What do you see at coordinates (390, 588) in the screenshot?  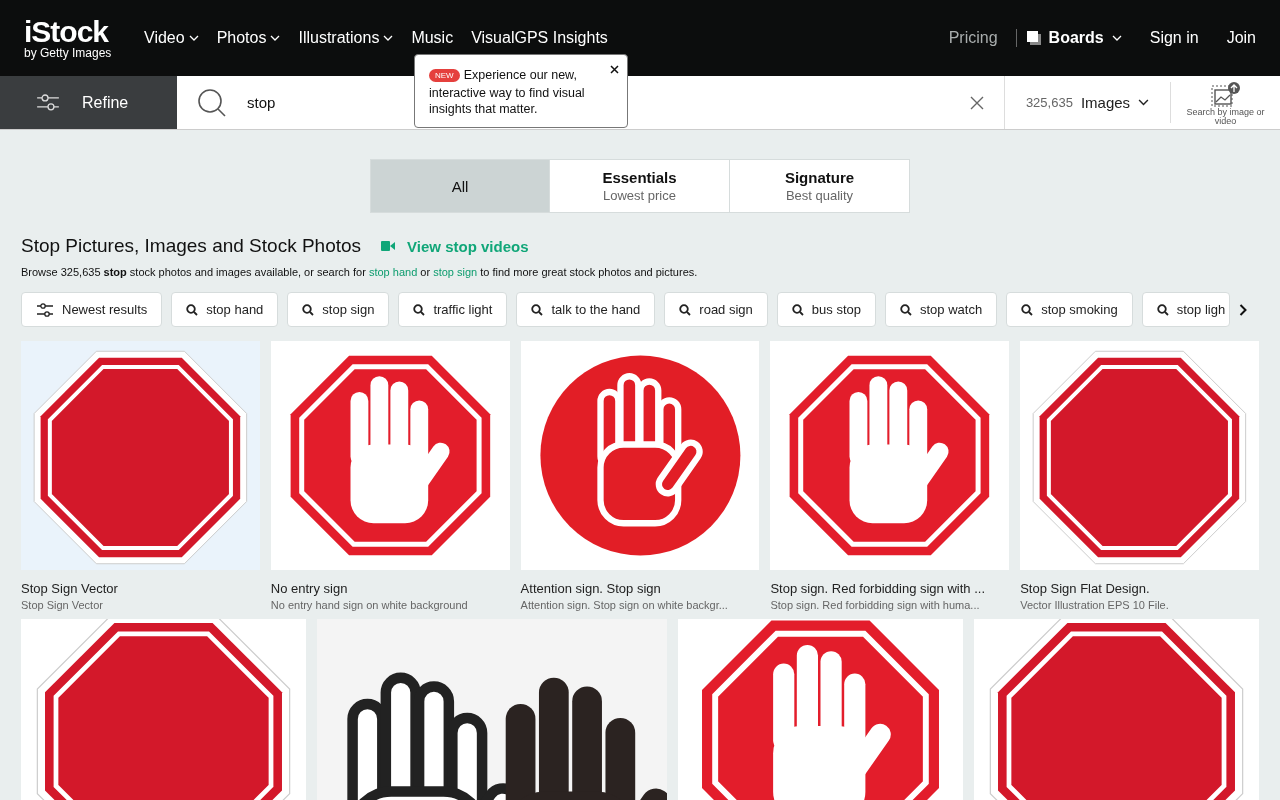 I see `image-title: No entry sign` at bounding box center [390, 588].